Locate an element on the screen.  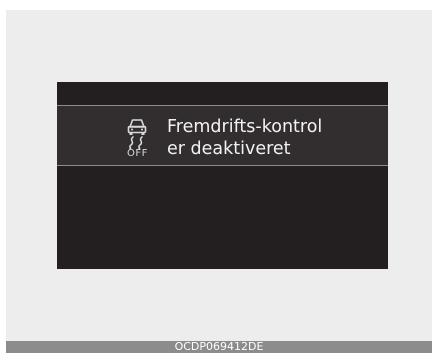
notification-band: OFF Fremdrifts-kontrol er deaktiveret is located at coordinates (222, 135).